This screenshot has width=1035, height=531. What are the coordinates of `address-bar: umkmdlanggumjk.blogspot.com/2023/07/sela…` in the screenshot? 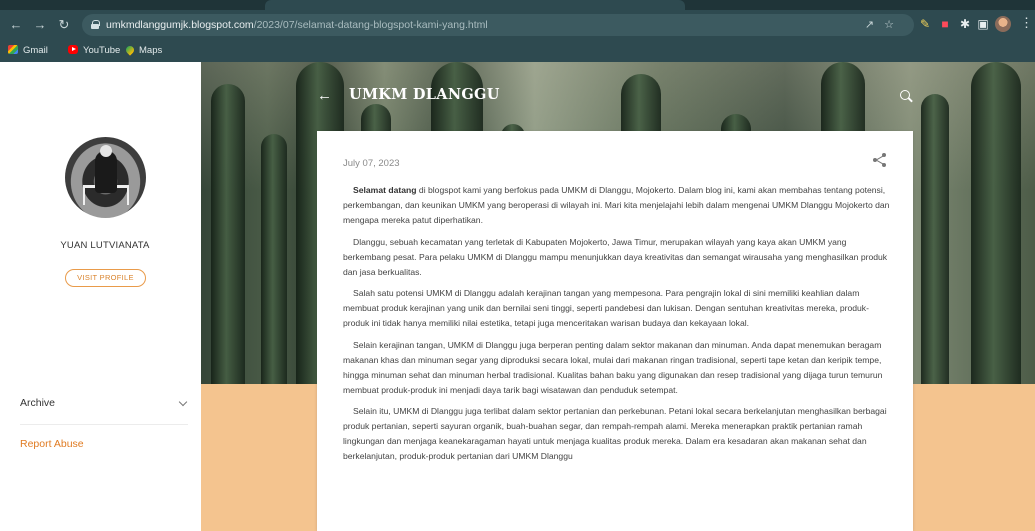 It's located at (498, 25).